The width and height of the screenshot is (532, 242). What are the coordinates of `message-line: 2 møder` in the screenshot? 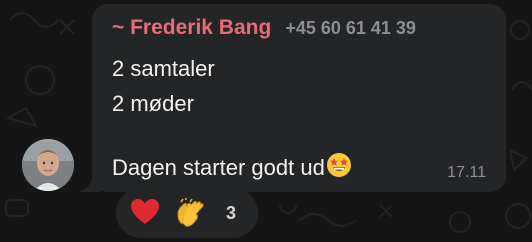 It's located at (153, 103).